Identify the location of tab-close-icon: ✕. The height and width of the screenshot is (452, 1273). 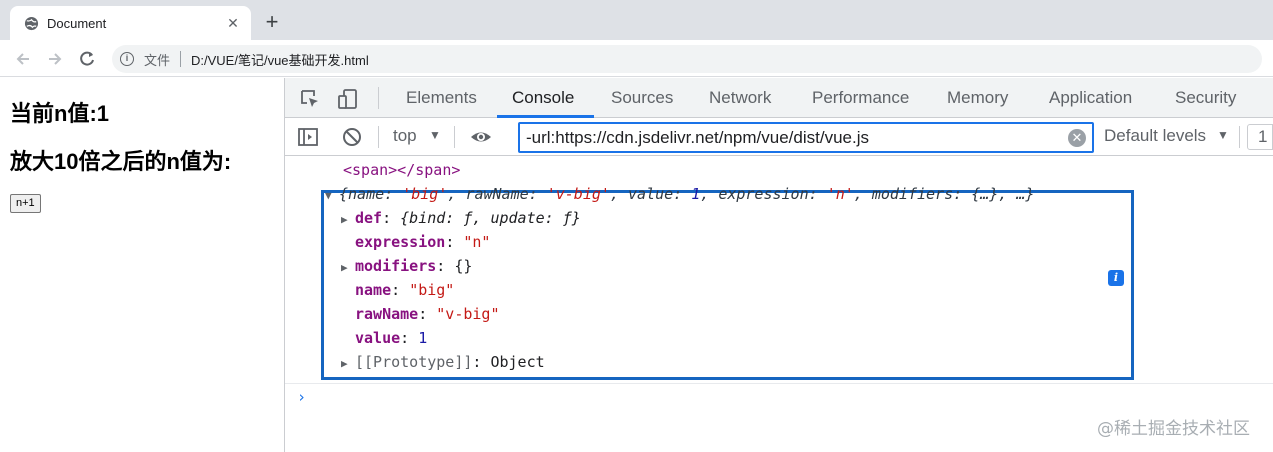
(233, 23).